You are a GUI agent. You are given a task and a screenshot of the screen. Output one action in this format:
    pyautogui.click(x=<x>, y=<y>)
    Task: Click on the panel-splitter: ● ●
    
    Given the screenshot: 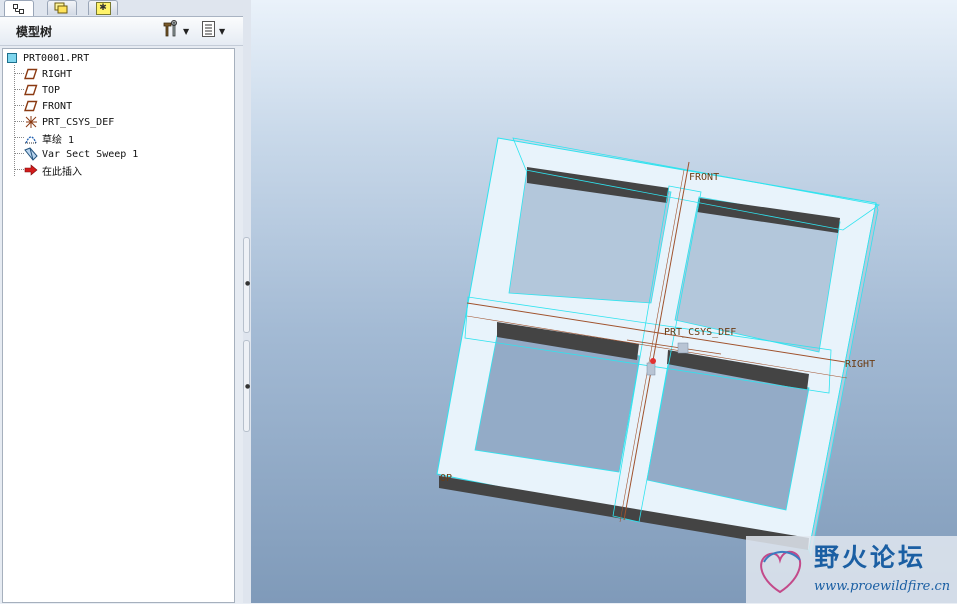 What is the action you would take?
    pyautogui.click(x=247, y=301)
    